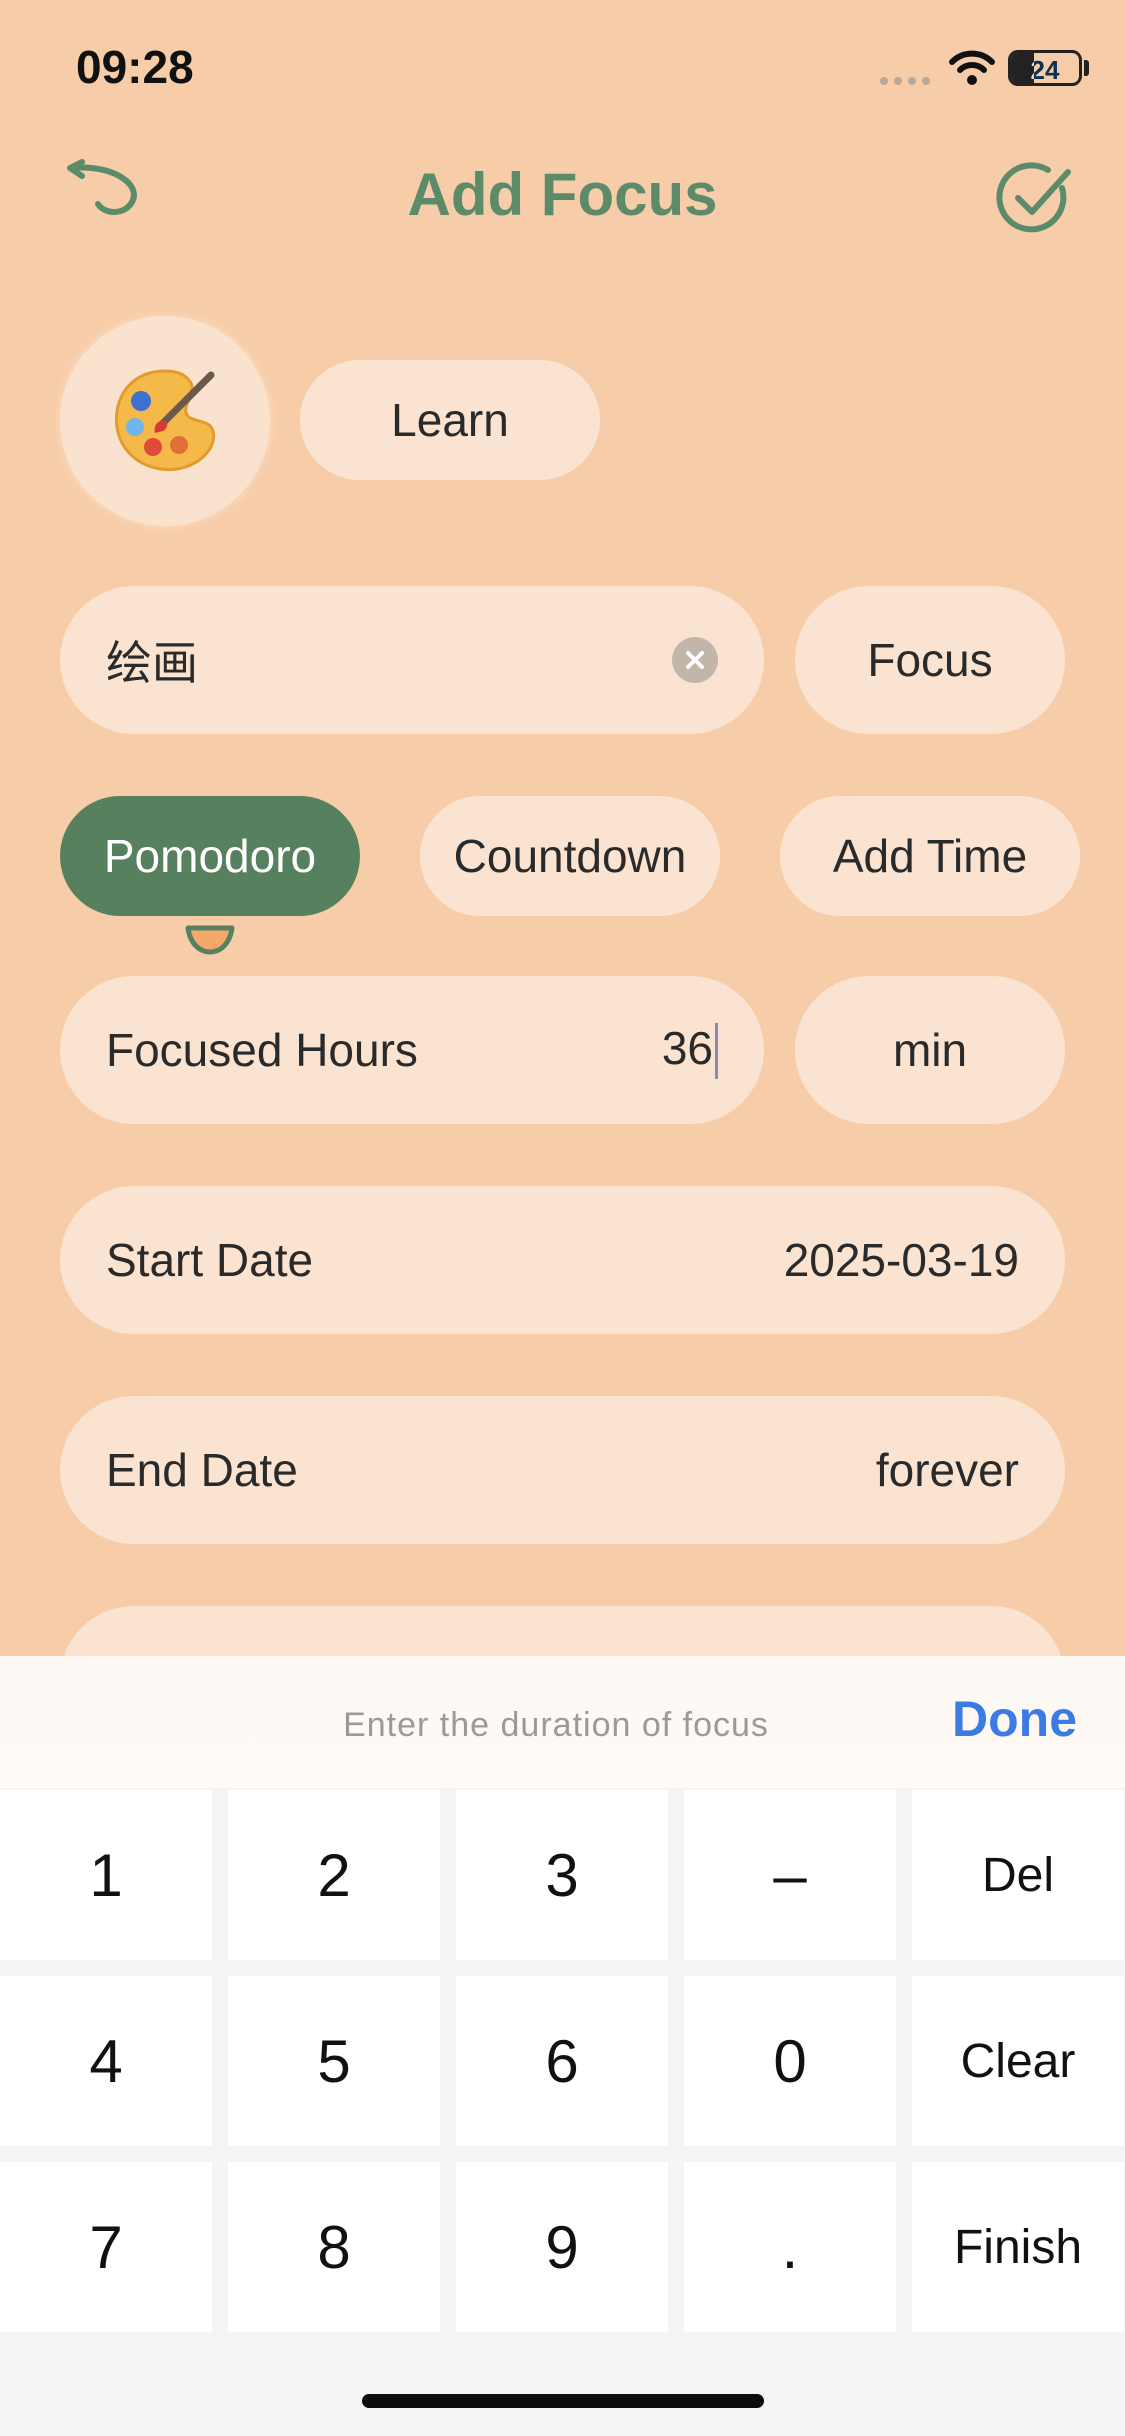 The width and height of the screenshot is (1125, 2436). I want to click on focused-hours-input: Focused Hours 36, so click(412, 1050).